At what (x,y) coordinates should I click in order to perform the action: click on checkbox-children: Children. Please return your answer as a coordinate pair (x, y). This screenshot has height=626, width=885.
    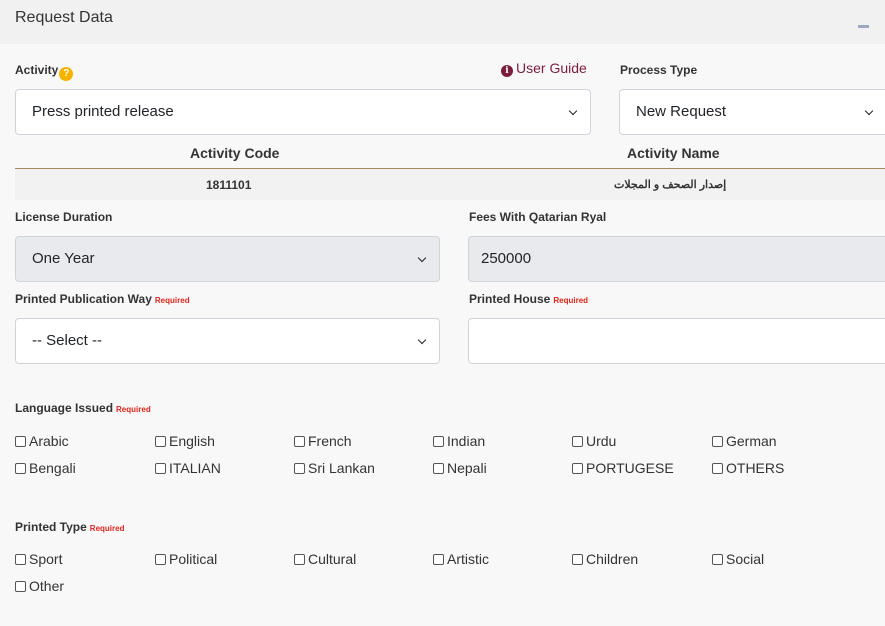
    Looking at the image, I should click on (605, 559).